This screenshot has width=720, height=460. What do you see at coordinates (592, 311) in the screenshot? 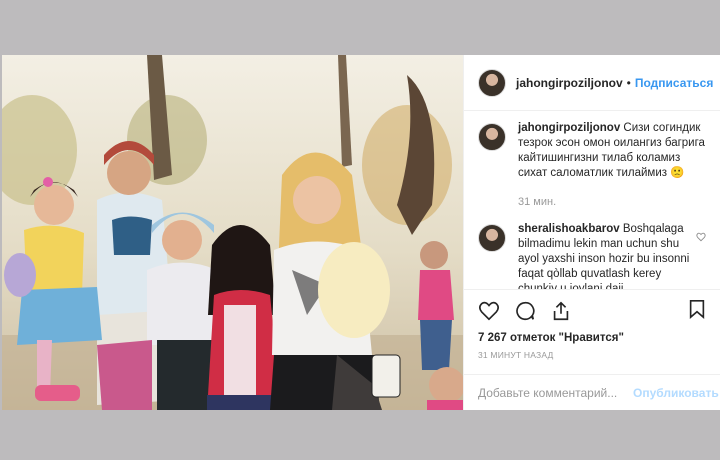
I see `action-icons` at bounding box center [592, 311].